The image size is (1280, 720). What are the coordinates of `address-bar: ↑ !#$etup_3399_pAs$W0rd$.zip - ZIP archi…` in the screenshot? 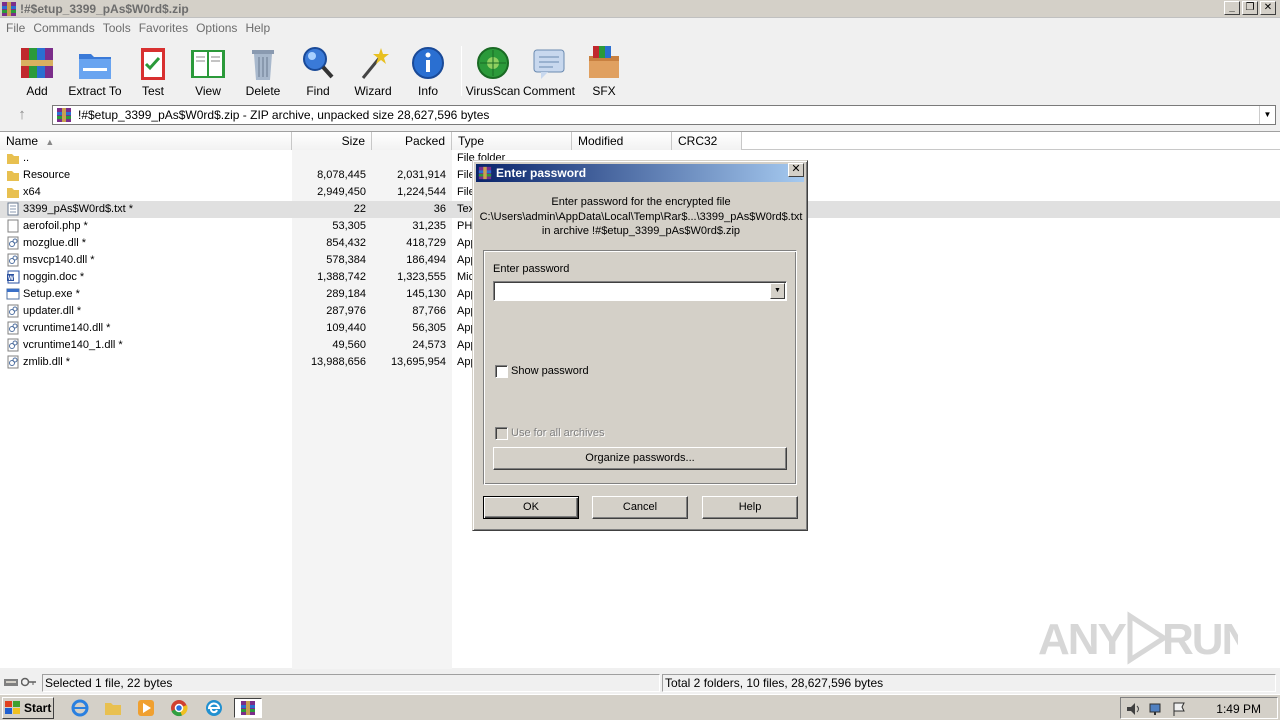 It's located at (640, 115).